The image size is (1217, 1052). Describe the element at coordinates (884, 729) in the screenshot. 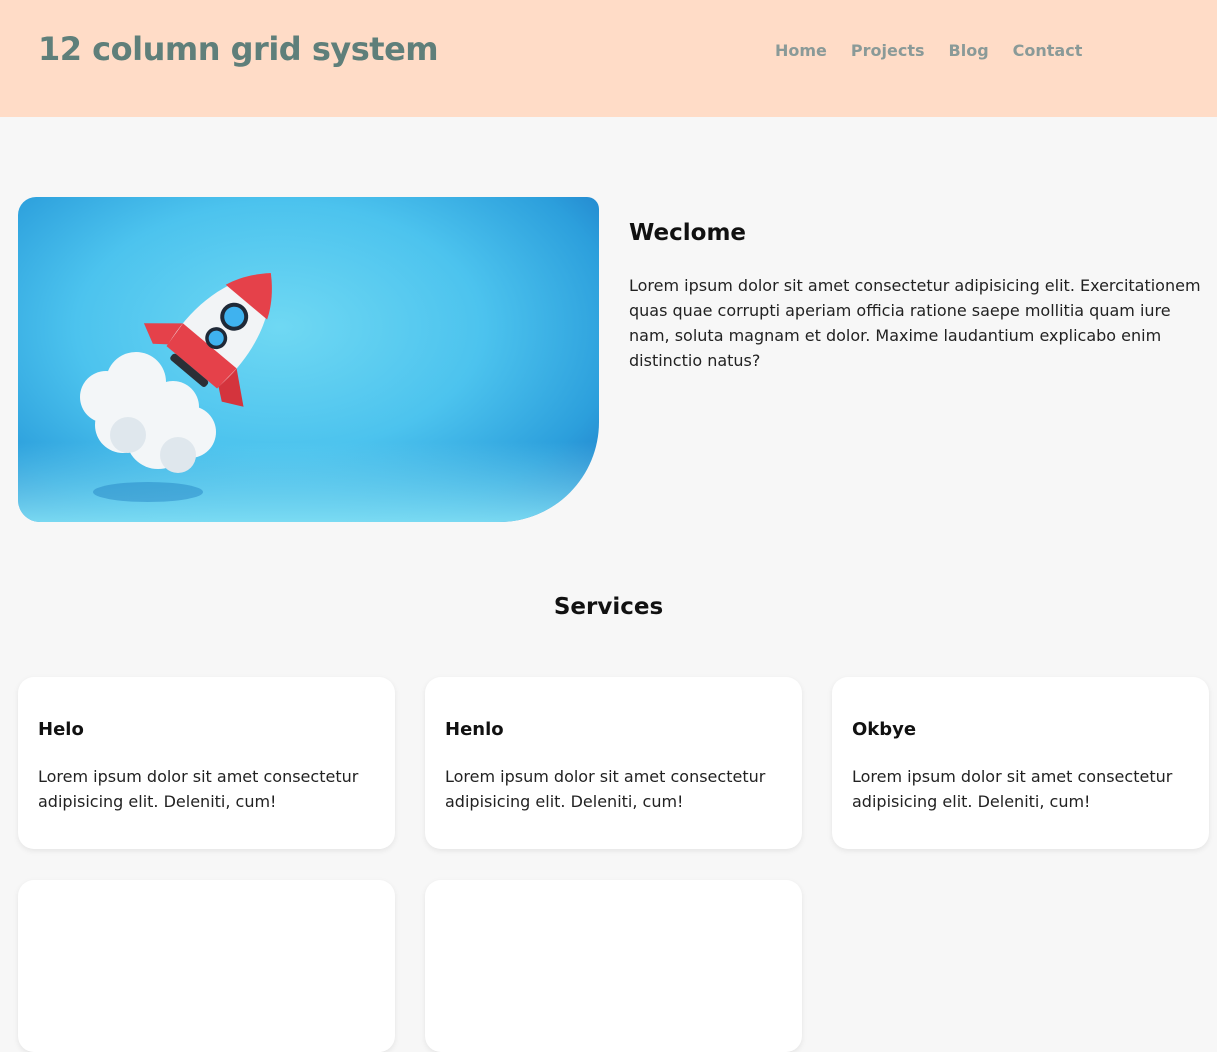

I see `card-title: Okbye` at that location.